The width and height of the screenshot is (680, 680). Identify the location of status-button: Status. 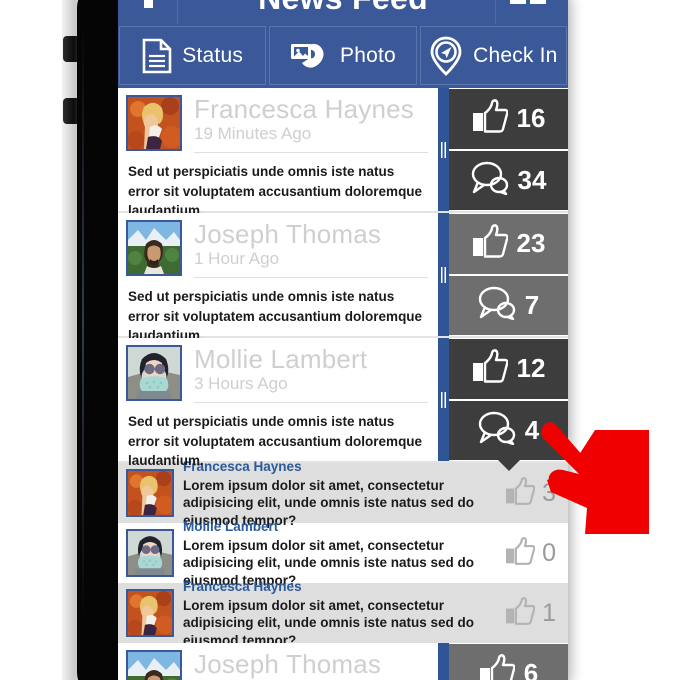
(193, 55).